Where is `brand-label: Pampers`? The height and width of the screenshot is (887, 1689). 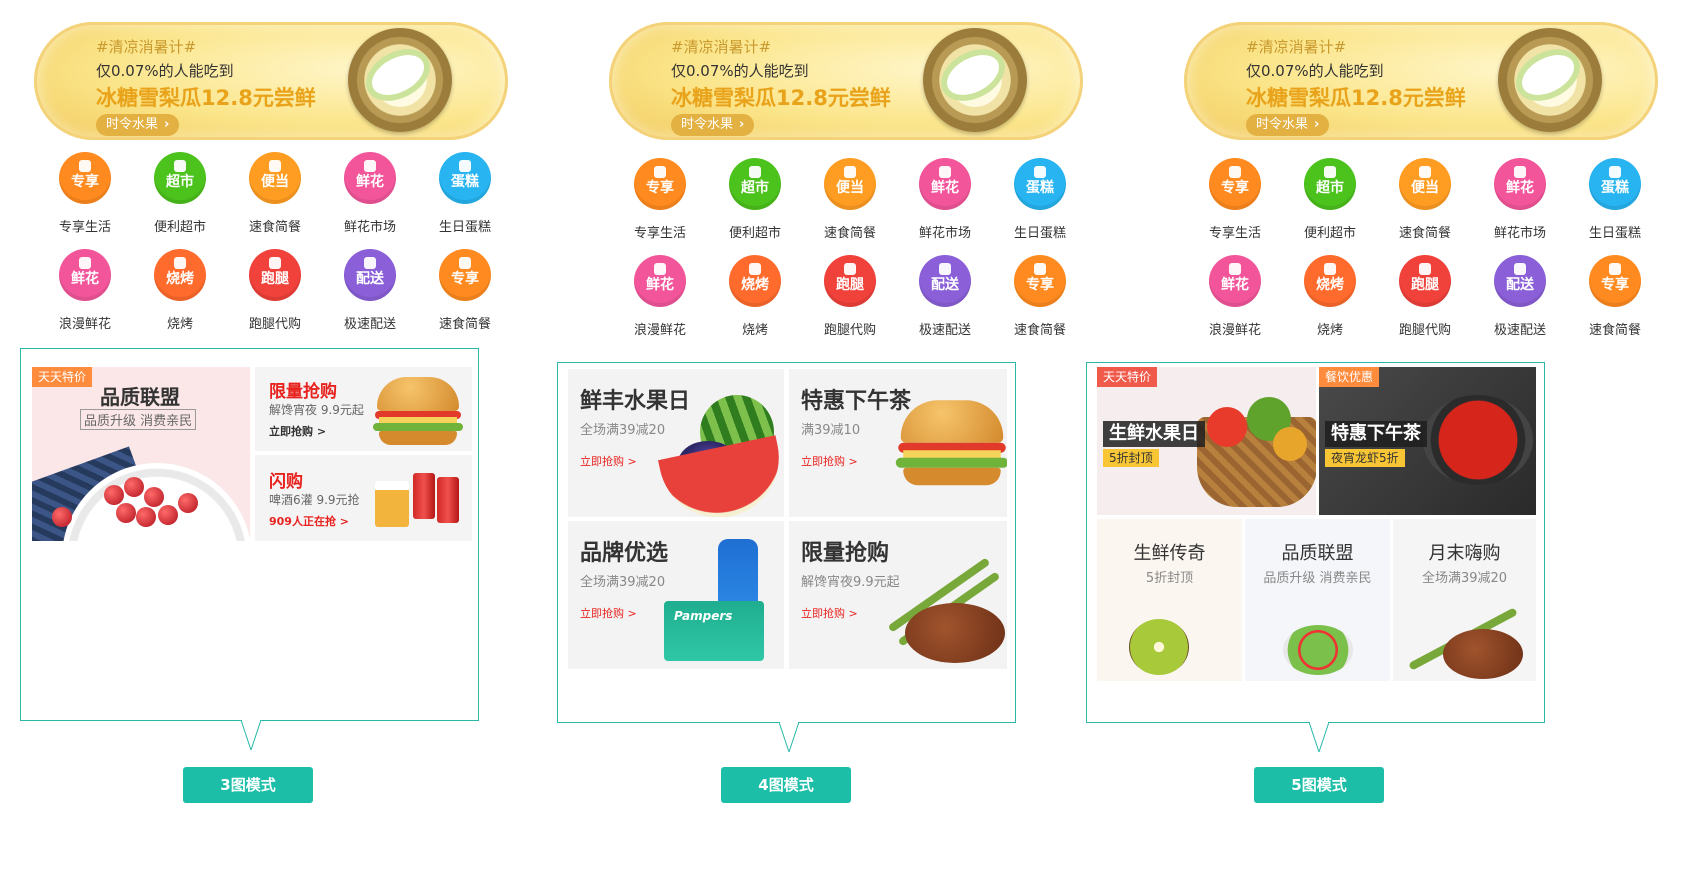 brand-label: Pampers is located at coordinates (703, 616).